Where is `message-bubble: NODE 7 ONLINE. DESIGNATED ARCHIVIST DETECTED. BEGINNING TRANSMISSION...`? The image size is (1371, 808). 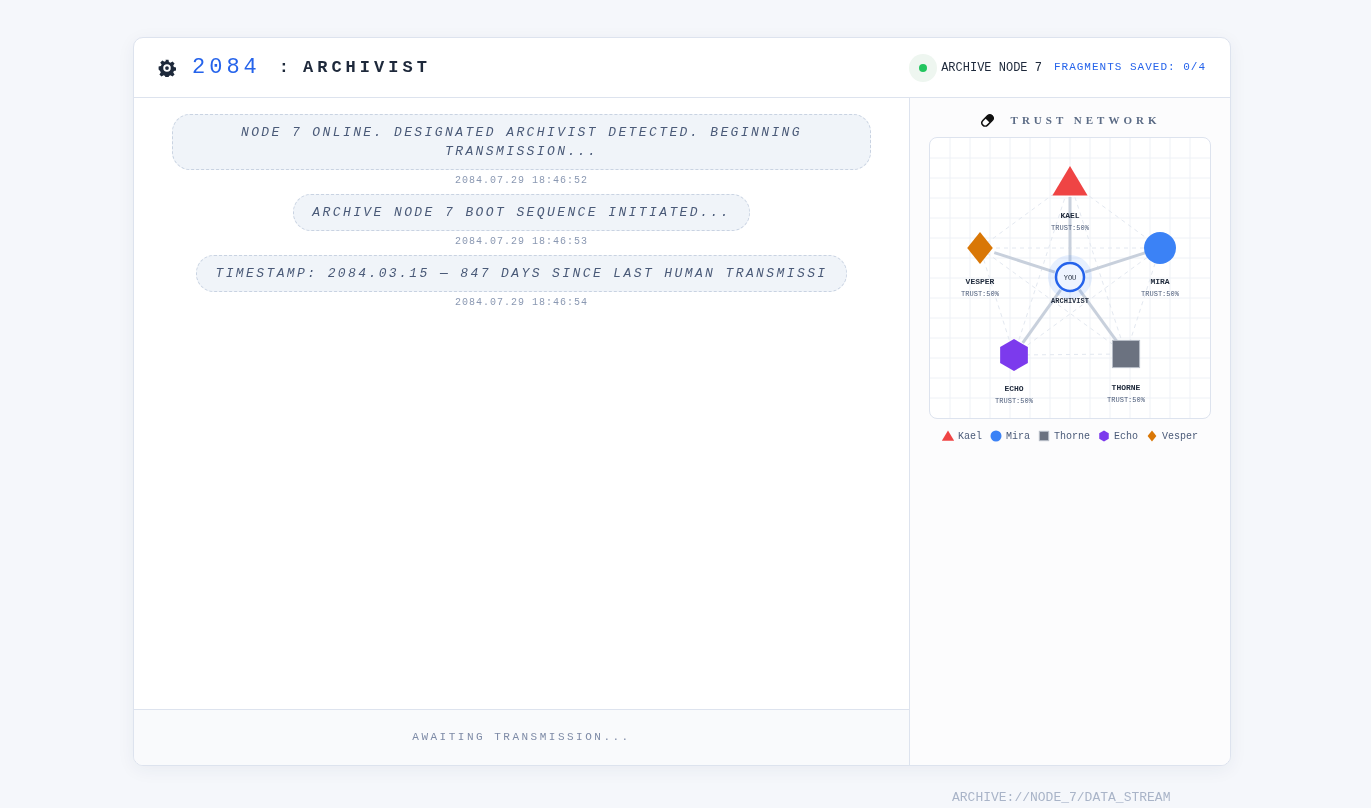 message-bubble: NODE 7 ONLINE. DESIGNATED ARCHIVIST DETECTED. BEGINNING TRANSMISSION... is located at coordinates (521, 142).